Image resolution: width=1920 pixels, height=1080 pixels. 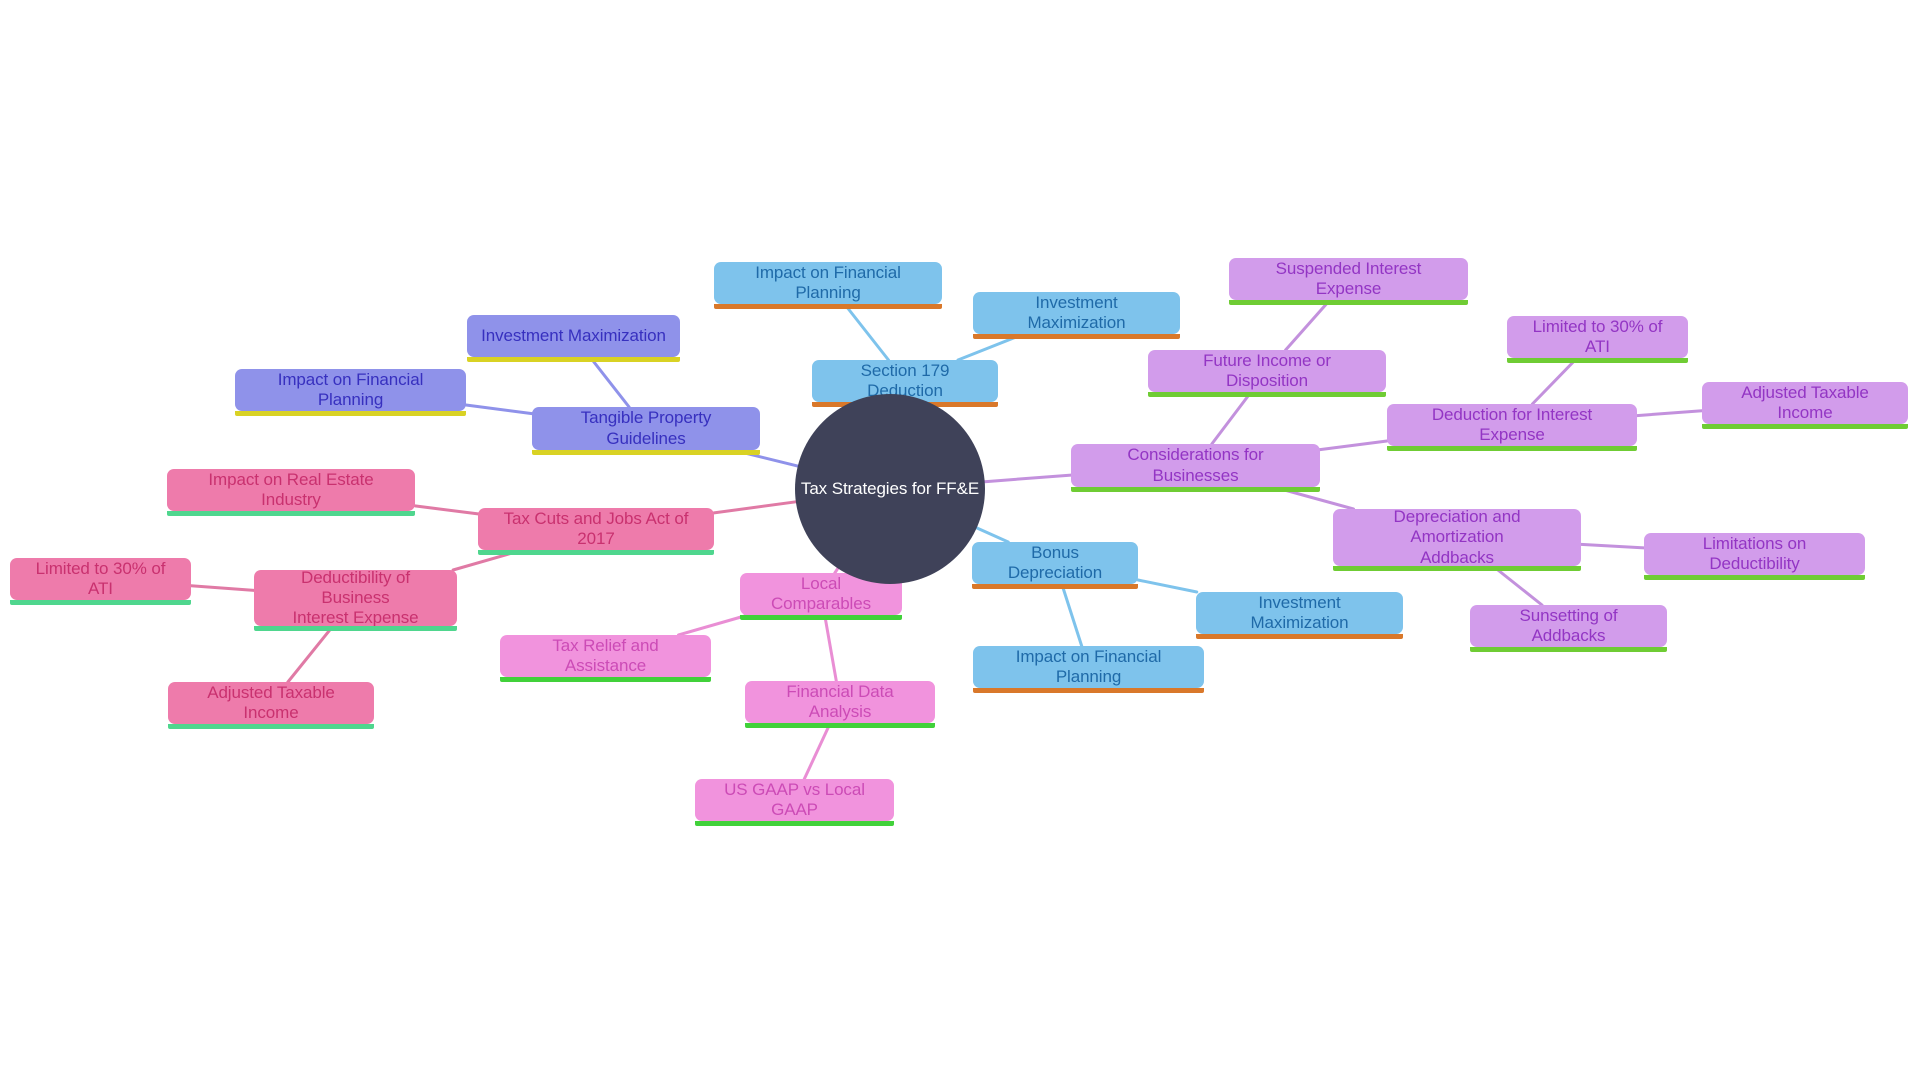 I want to click on mindmap-node: Depreciation and Amortization Addbacks, so click(x=1457, y=539).